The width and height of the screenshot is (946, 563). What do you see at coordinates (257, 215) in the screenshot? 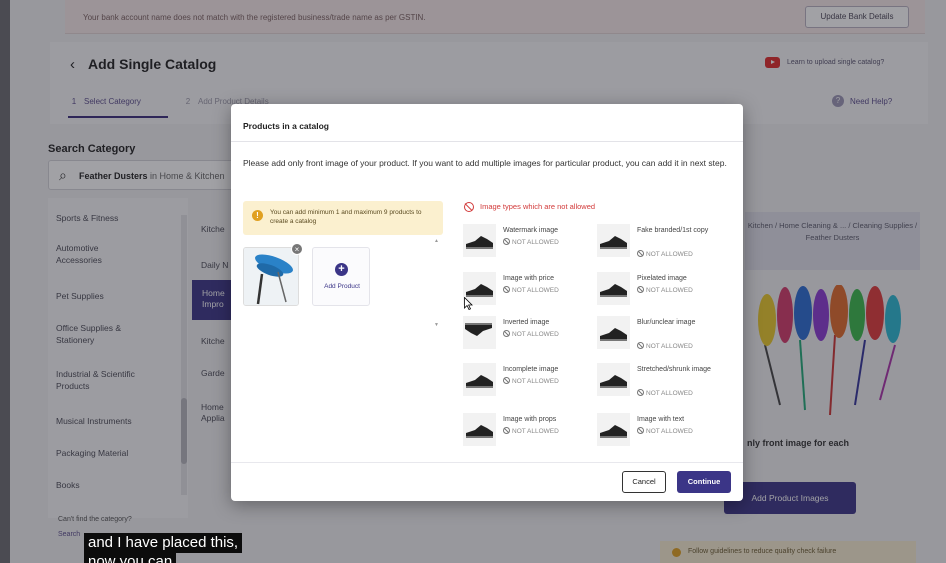
I see `info-warning-icon: !` at bounding box center [257, 215].